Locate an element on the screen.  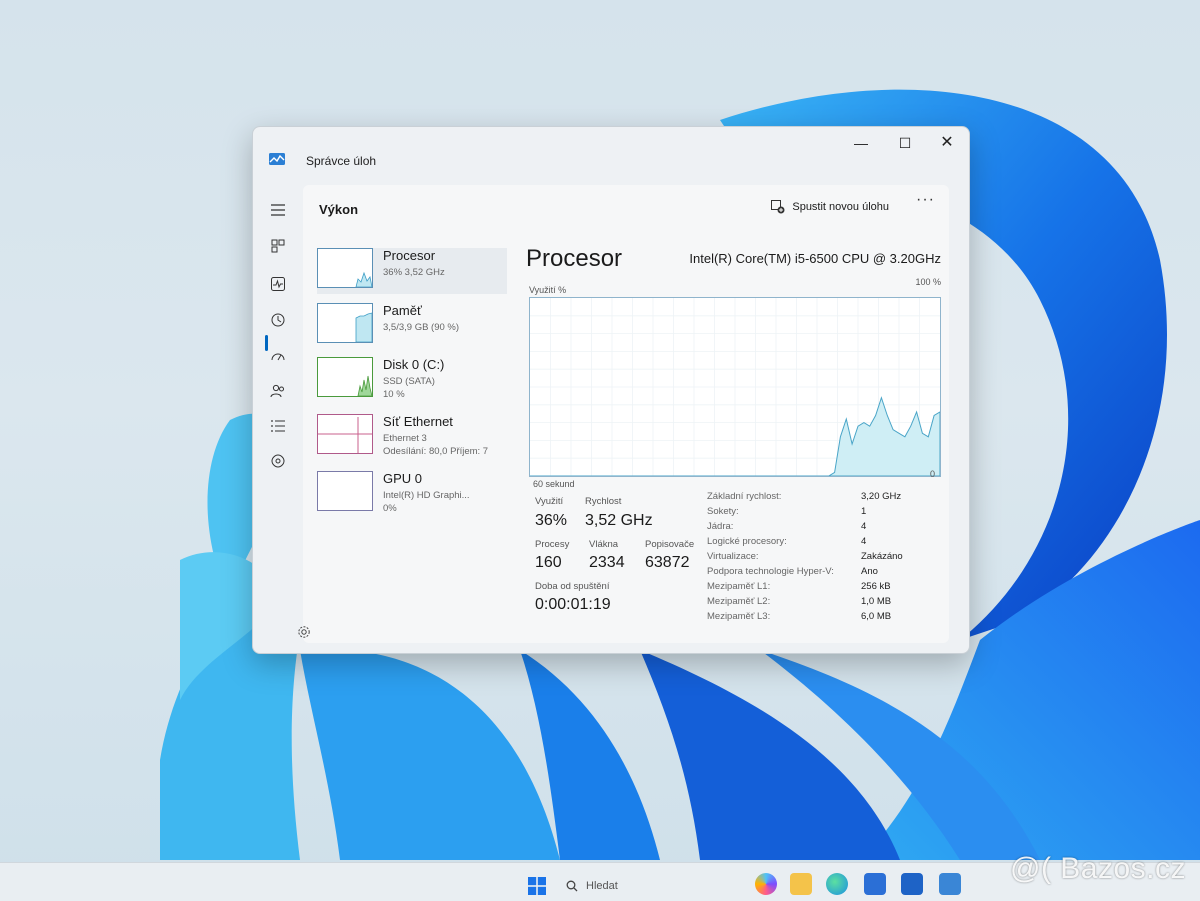
spec-label: Jádra: is located at coordinates (720, 526).